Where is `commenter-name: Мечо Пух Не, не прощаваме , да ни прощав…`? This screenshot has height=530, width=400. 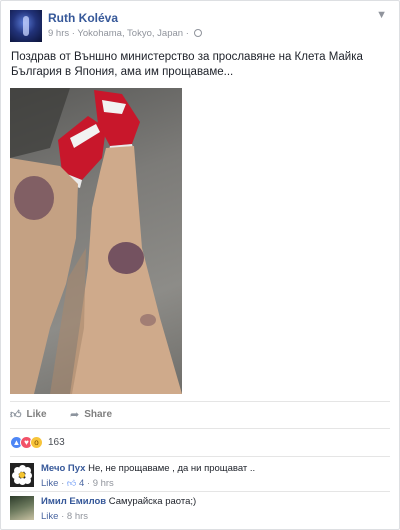 commenter-name: Мечо Пух Не, не прощаваме , да ни прощав… is located at coordinates (148, 468).